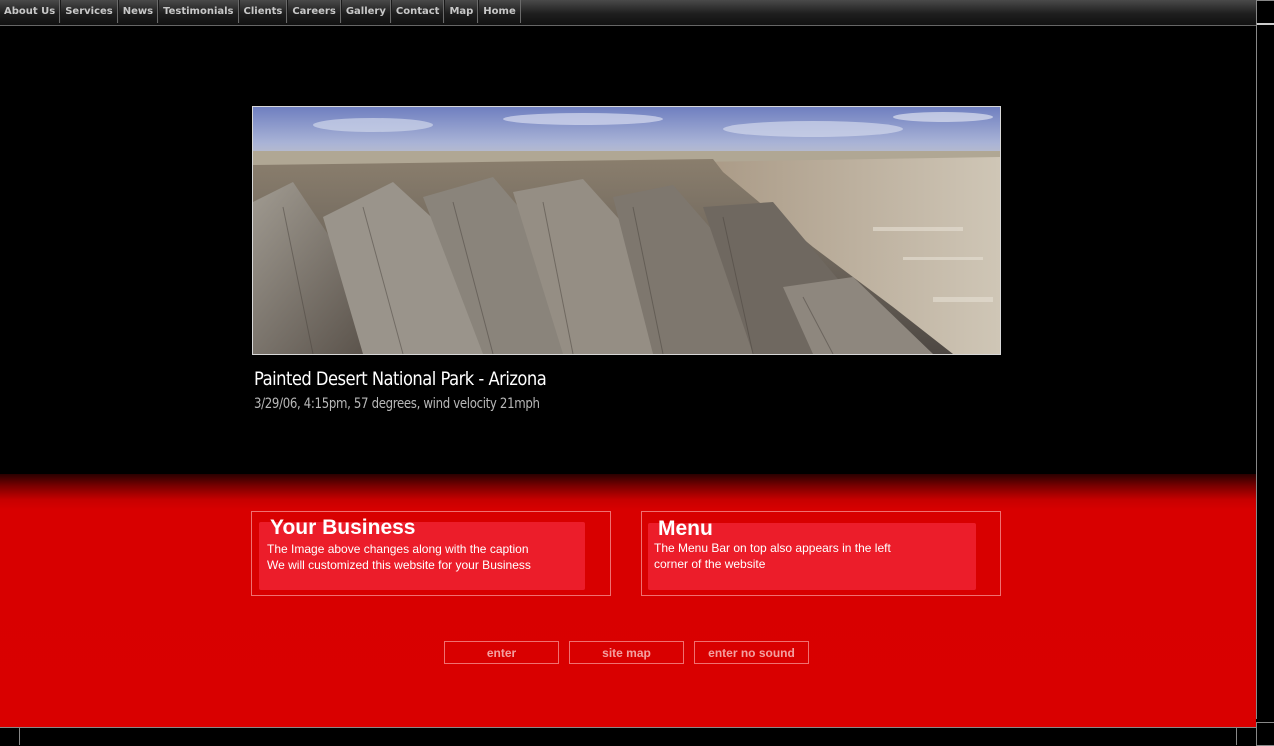  What do you see at coordinates (89, 11) in the screenshot?
I see `nav-item-services: Services` at bounding box center [89, 11].